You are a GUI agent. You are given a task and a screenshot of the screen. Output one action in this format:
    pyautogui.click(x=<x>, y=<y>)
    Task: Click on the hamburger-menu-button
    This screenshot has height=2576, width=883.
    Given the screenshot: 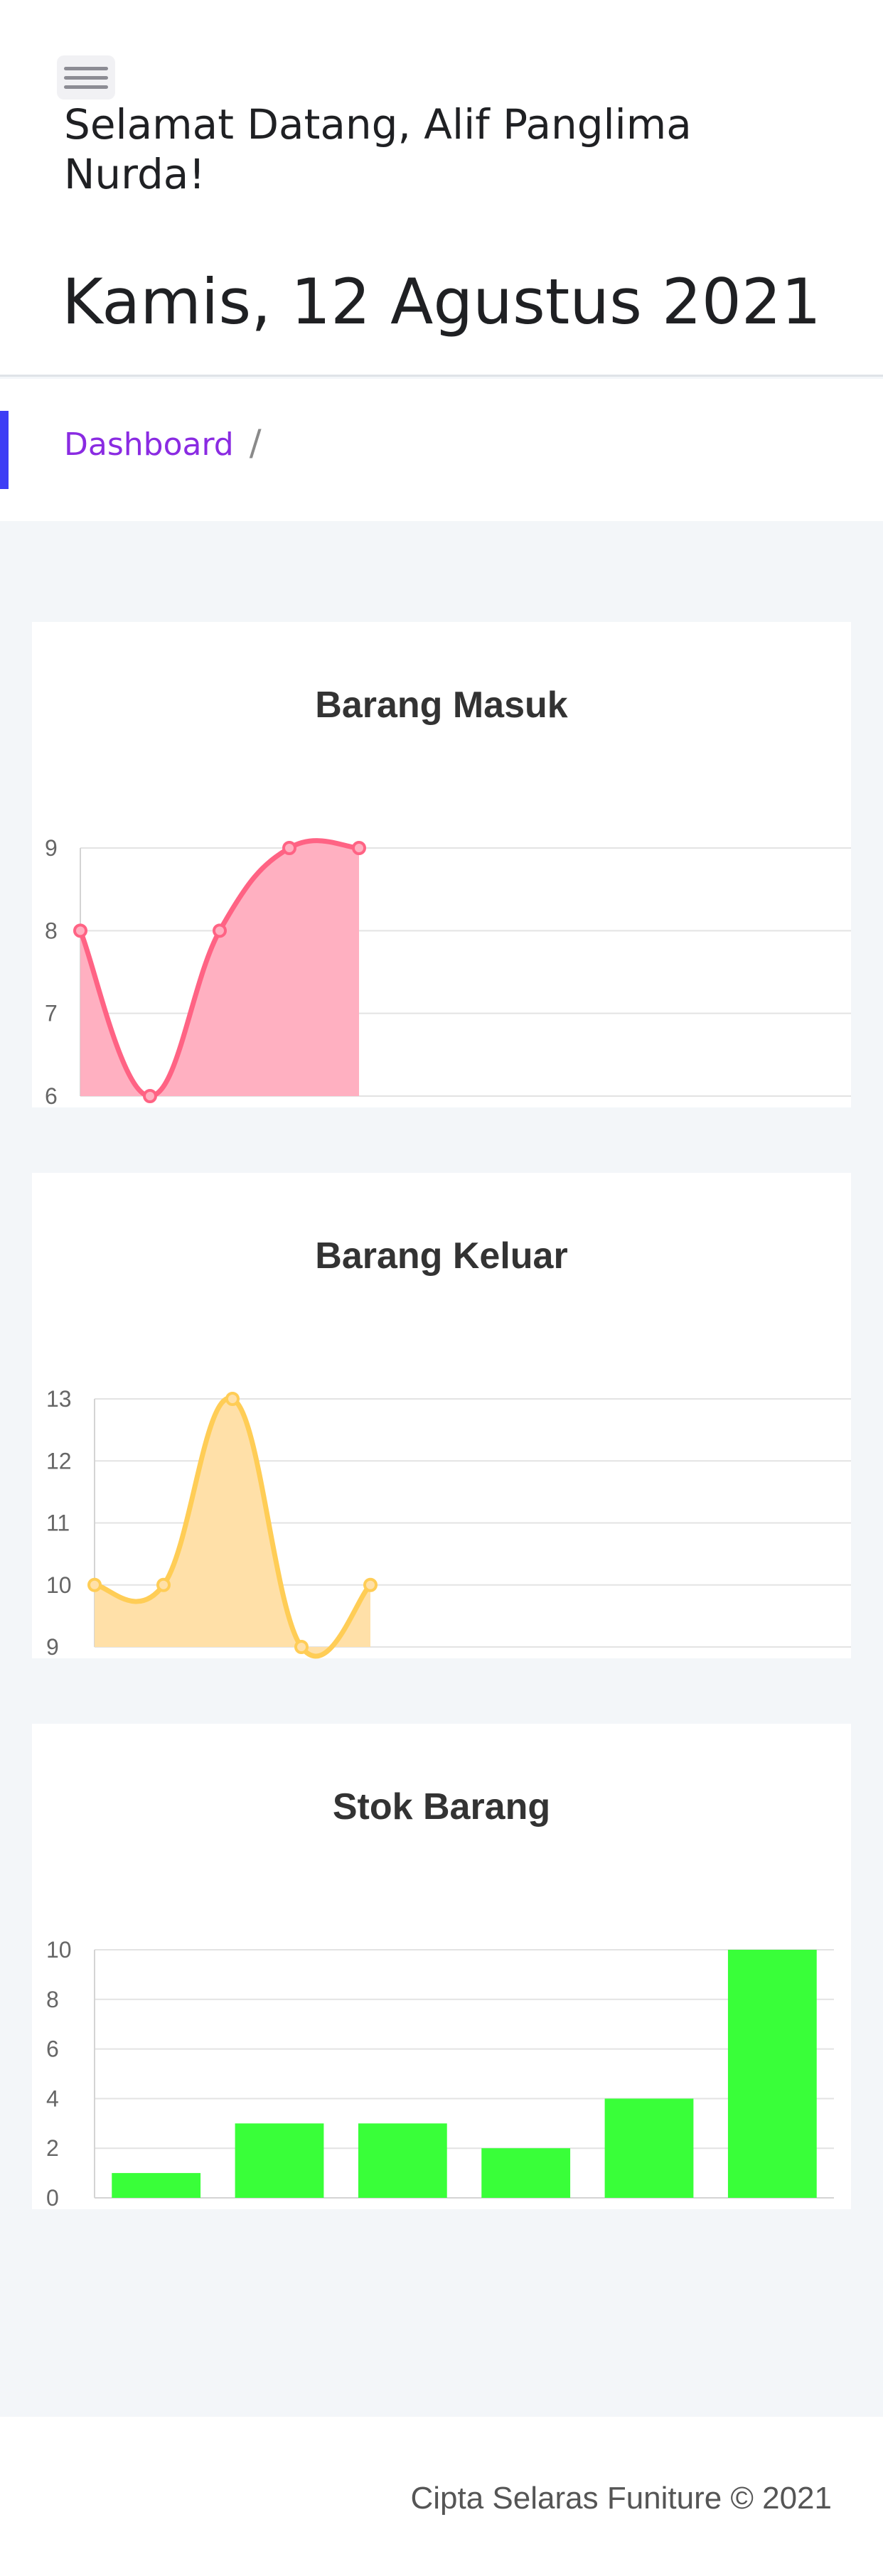 What is the action you would take?
    pyautogui.click(x=86, y=77)
    